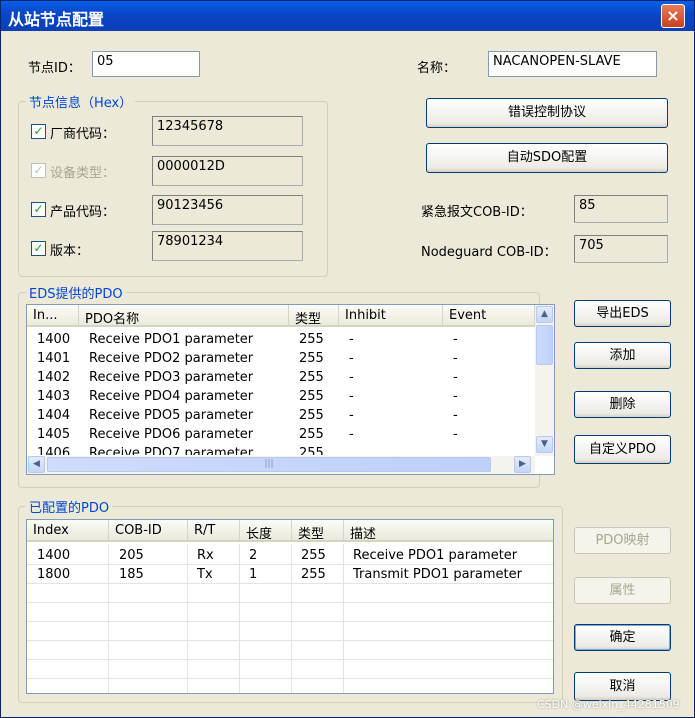 The width and height of the screenshot is (695, 718). I want to click on watermark: CSDN @weixin_44281509, so click(608, 704).